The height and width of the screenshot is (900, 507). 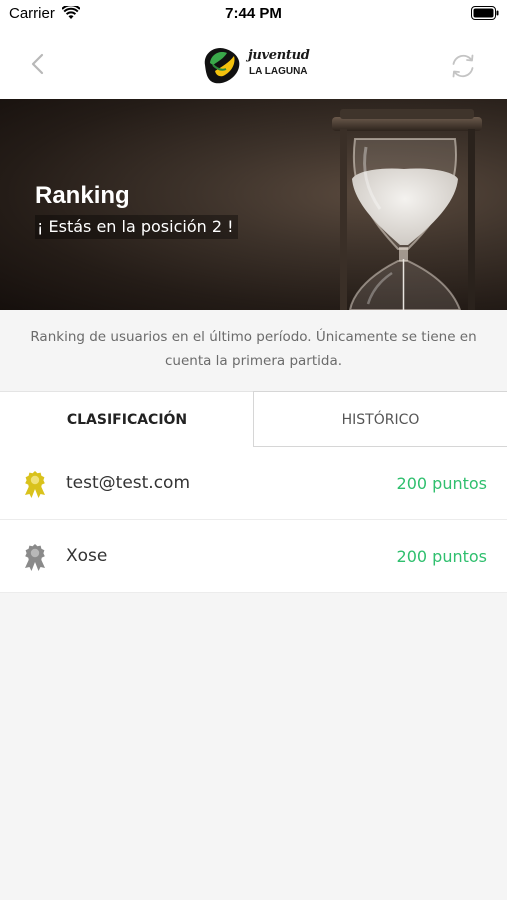 I want to click on app-logo: juventud LA LAGUNA, so click(x=255, y=66).